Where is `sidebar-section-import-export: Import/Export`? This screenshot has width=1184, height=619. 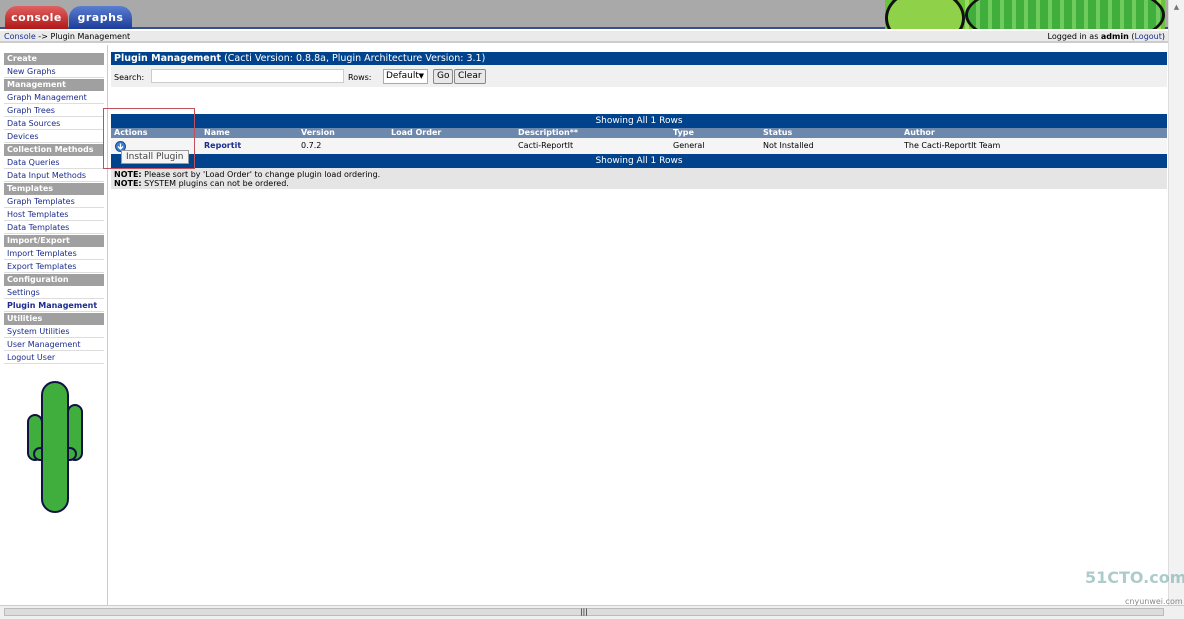 sidebar-section-import-export: Import/Export is located at coordinates (54, 241).